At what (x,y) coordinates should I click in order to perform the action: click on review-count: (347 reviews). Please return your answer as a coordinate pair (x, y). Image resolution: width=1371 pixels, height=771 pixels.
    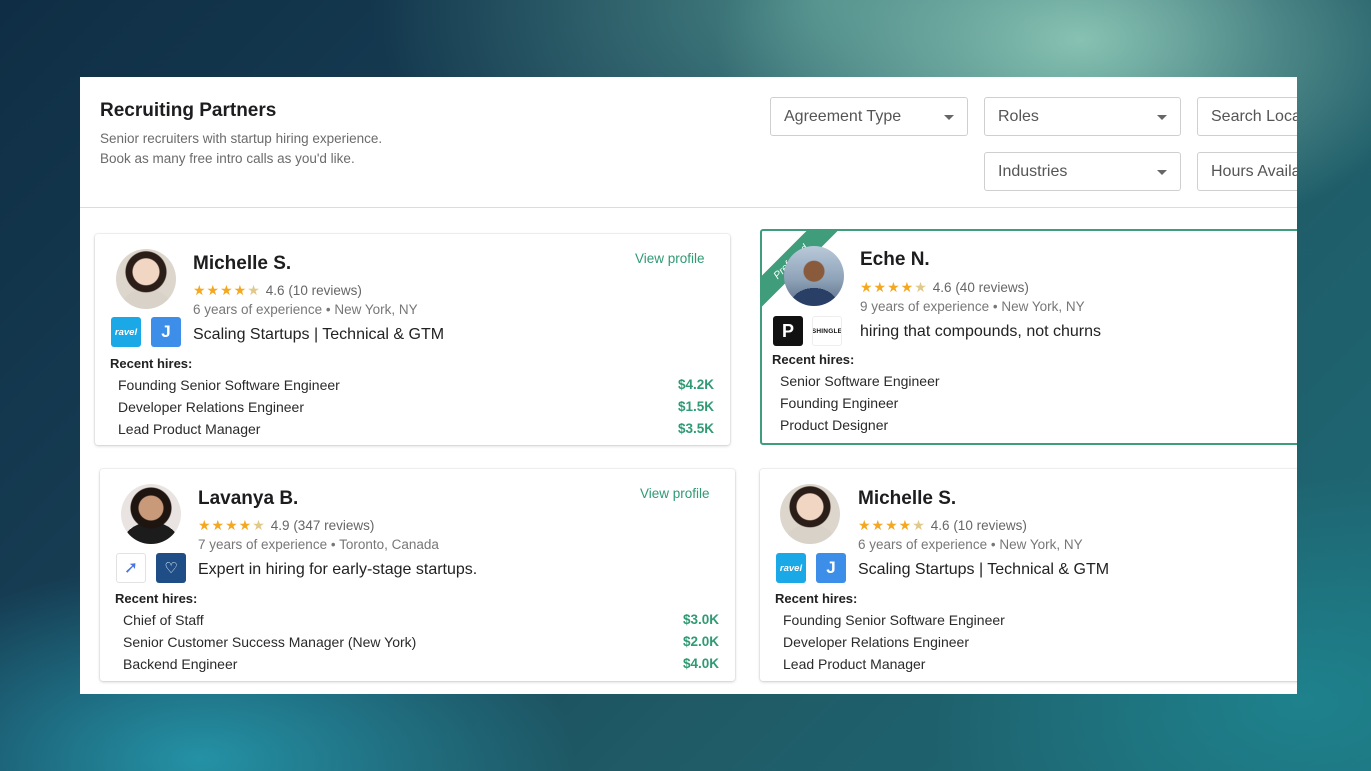
    Looking at the image, I should click on (334, 525).